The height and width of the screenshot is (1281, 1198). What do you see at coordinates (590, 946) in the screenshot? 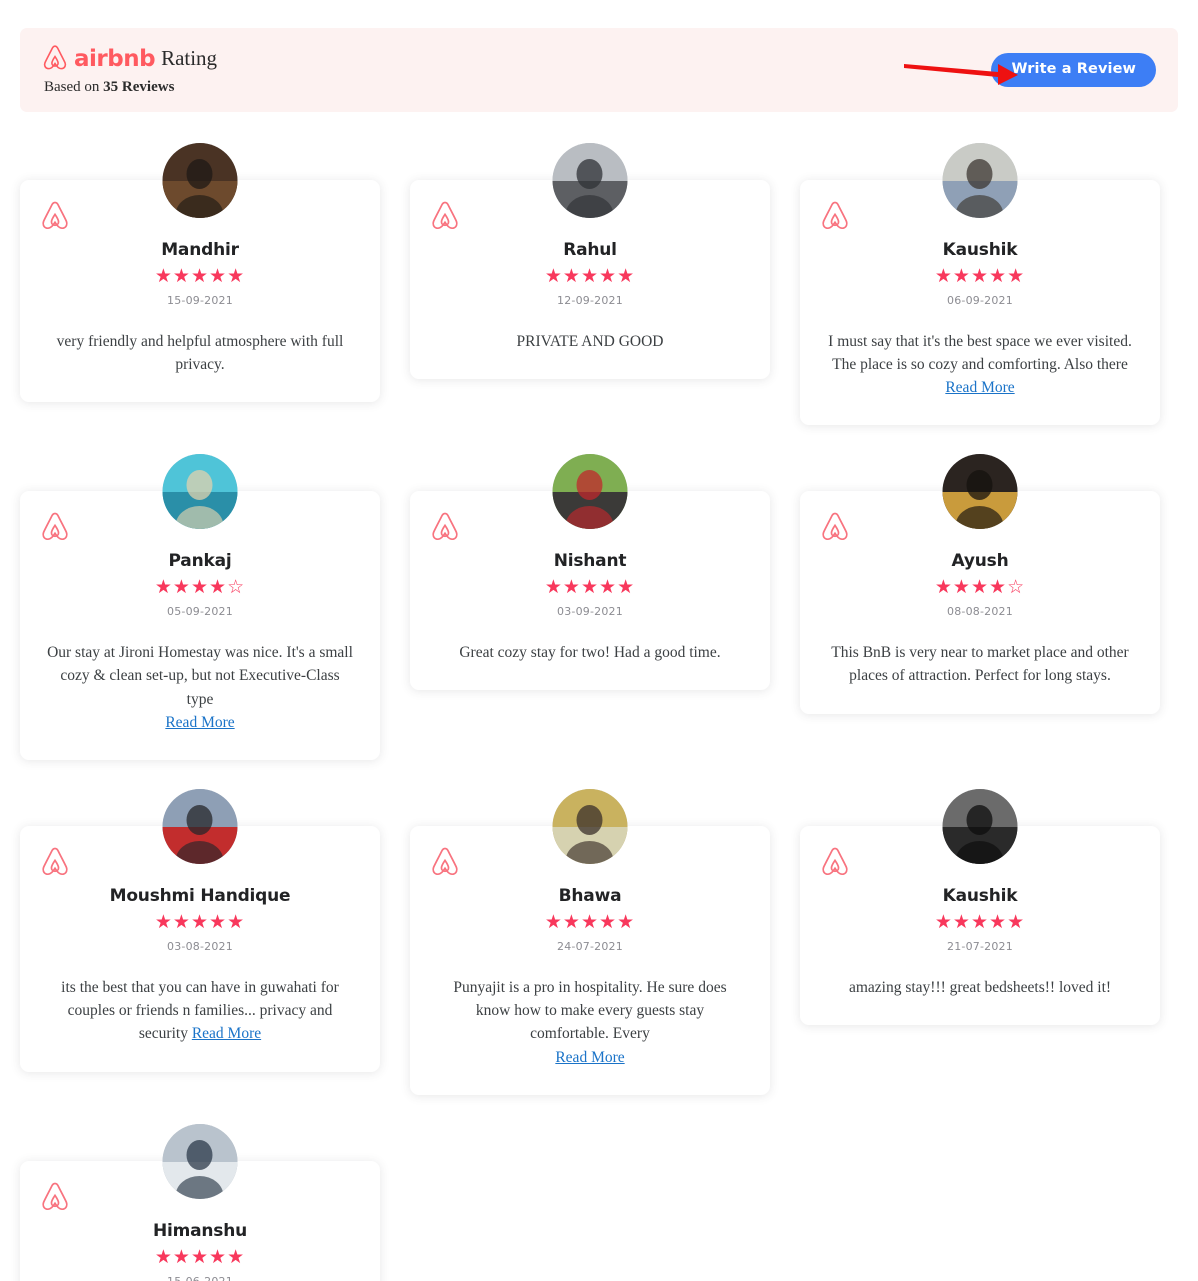
I see `review-date: 24-07-2021` at bounding box center [590, 946].